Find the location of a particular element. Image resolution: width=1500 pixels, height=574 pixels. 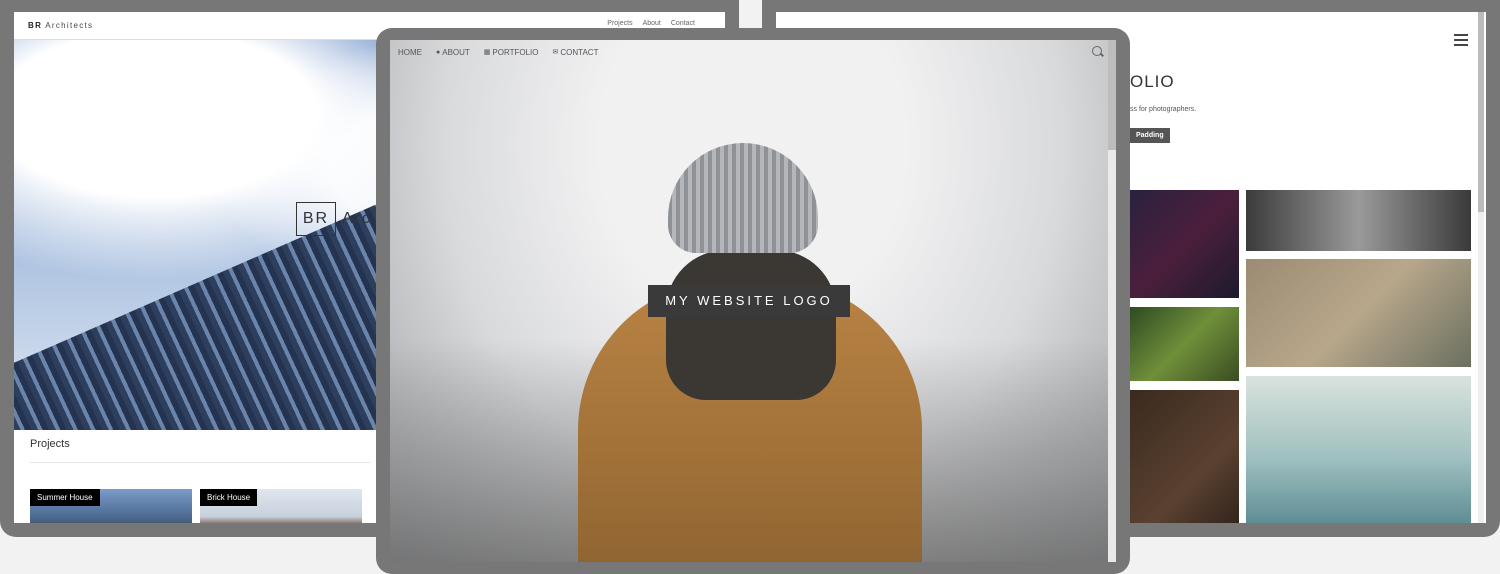

brand-logo: BR Architects is located at coordinates (60, 25).